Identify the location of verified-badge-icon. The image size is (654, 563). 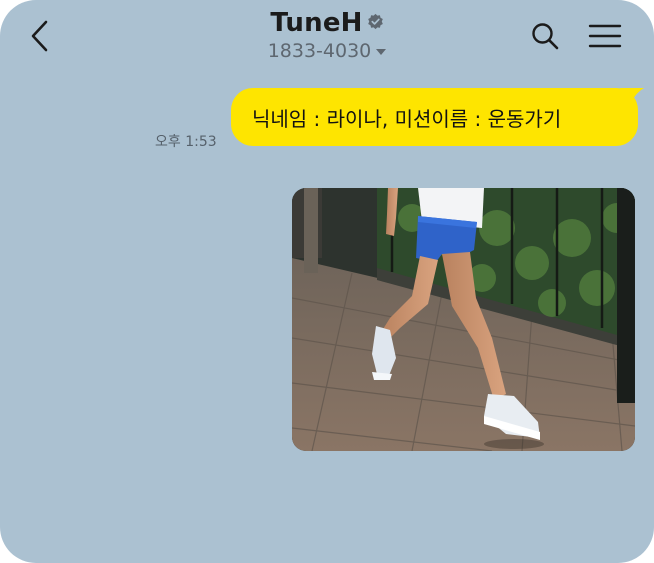
(375, 21).